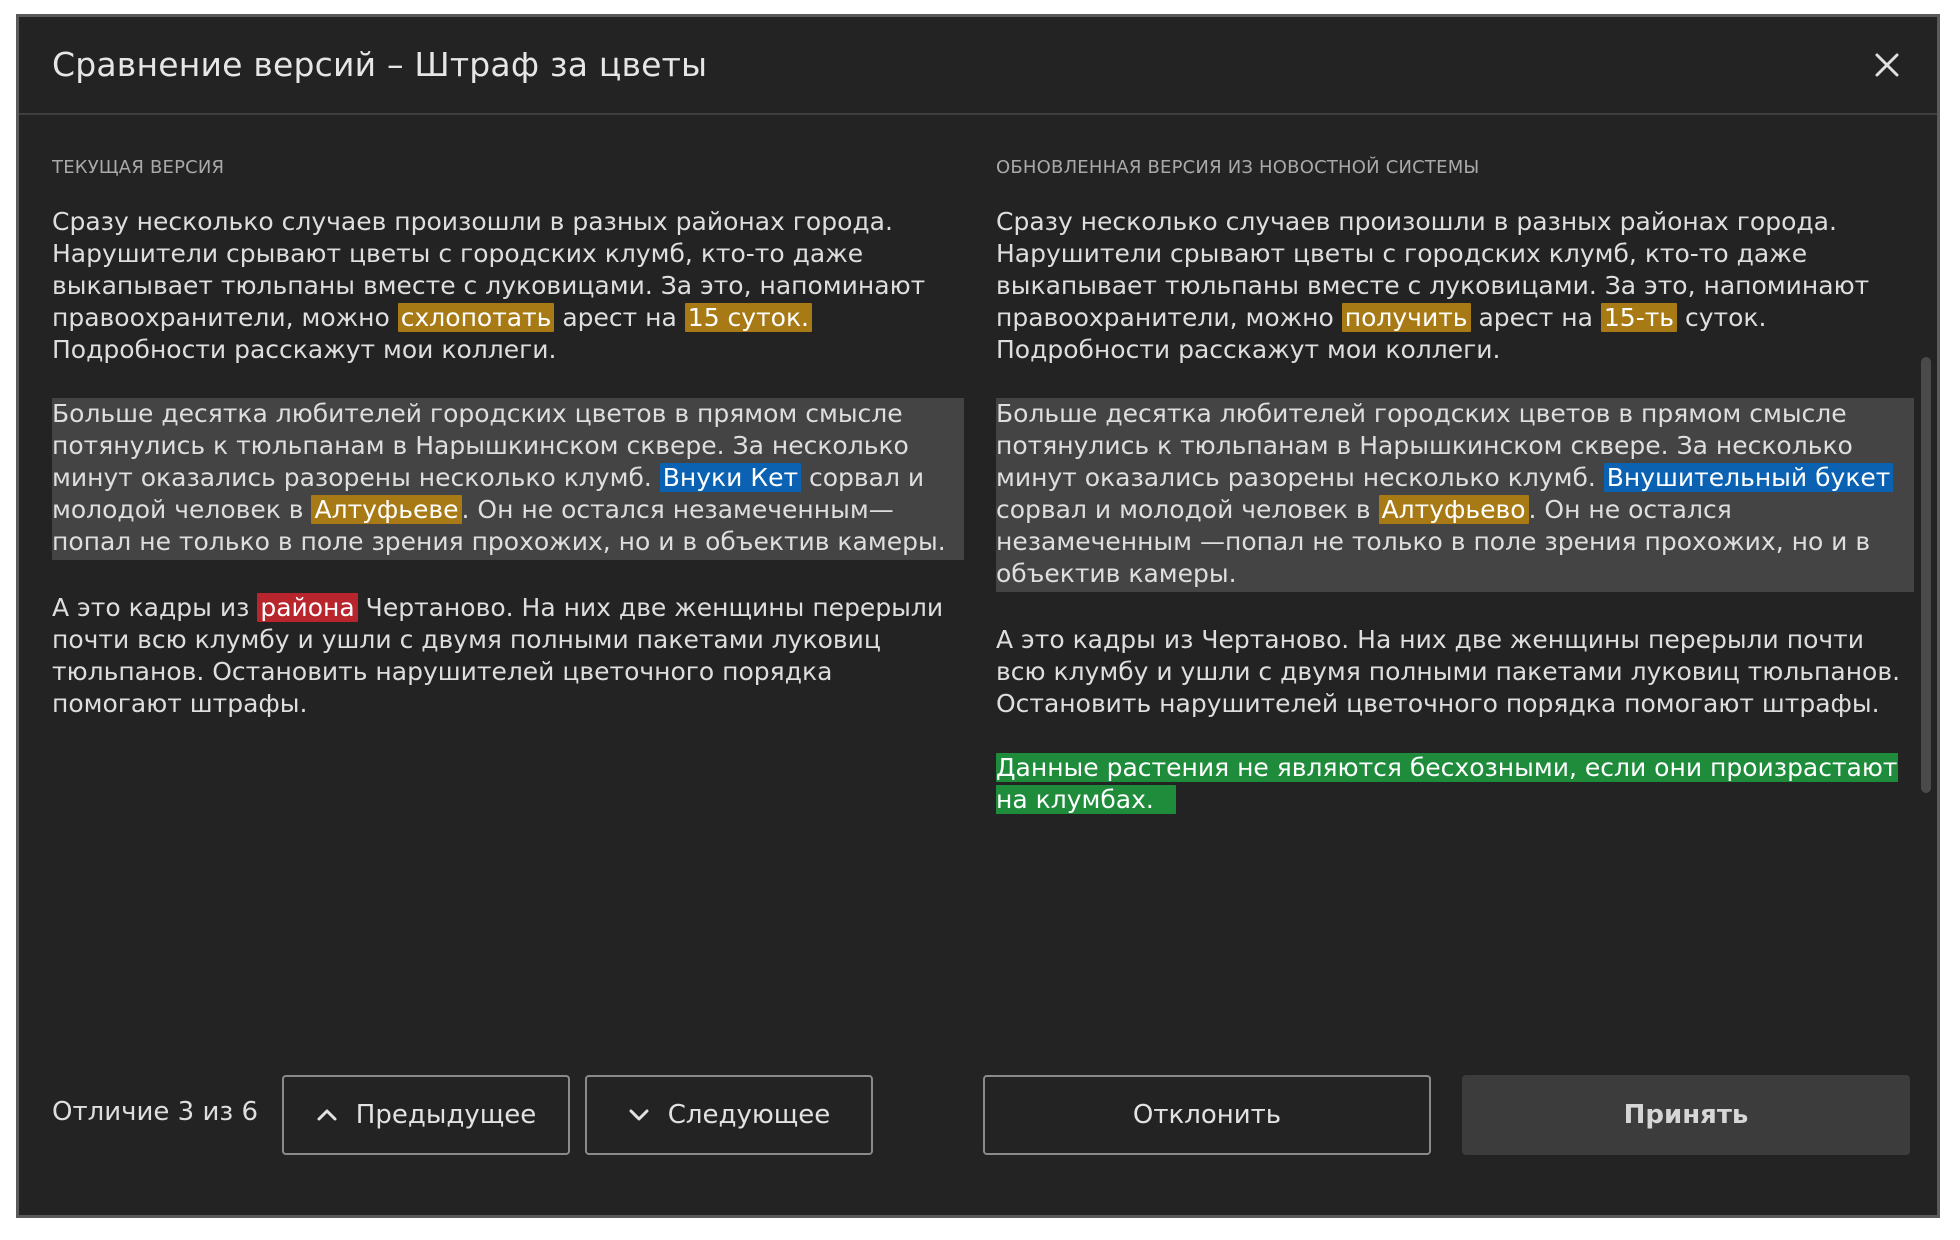  What do you see at coordinates (730, 477) in the screenshot?
I see `diff-selected: Внуки Кет` at bounding box center [730, 477].